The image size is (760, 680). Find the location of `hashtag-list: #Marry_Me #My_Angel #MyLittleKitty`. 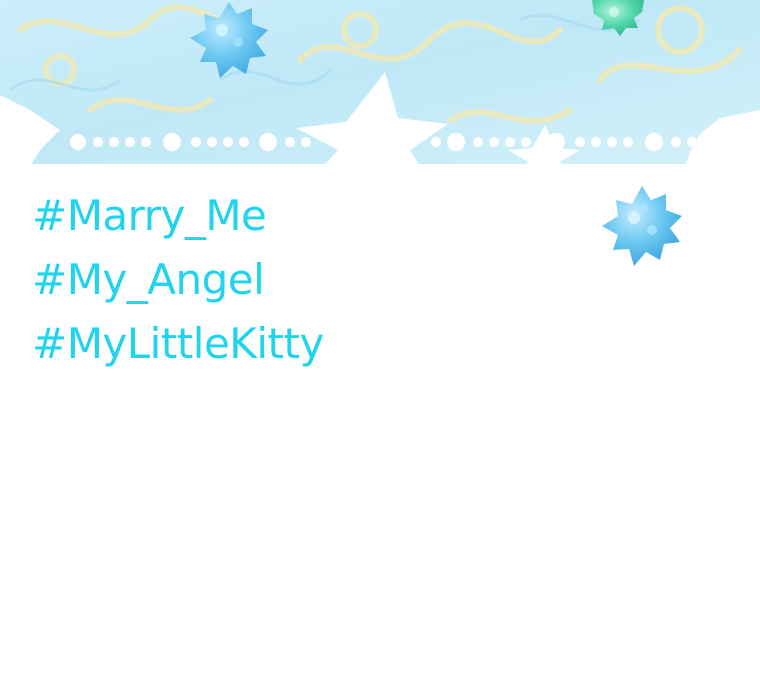

hashtag-list: #Marry_Me #My_Angel #MyLittleKitty is located at coordinates (178, 280).